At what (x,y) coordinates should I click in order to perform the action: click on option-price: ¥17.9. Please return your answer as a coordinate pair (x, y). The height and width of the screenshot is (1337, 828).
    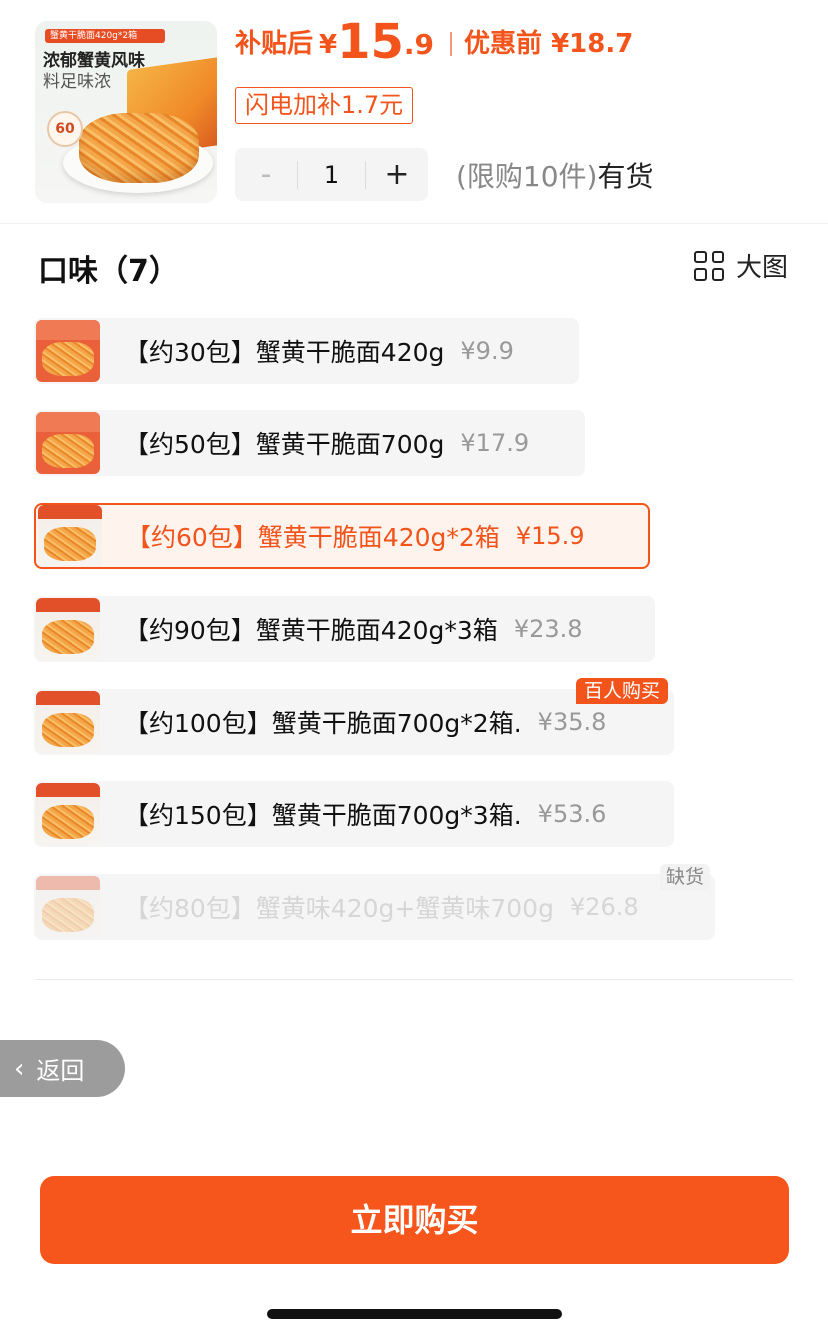
    Looking at the image, I should click on (495, 443).